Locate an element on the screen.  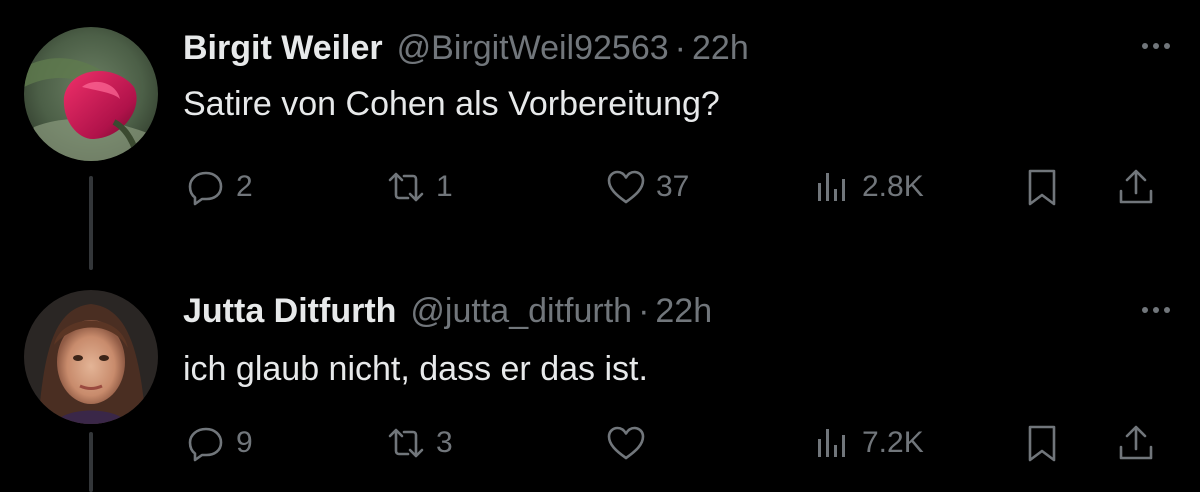
reply-button: 2 is located at coordinates (219, 187).